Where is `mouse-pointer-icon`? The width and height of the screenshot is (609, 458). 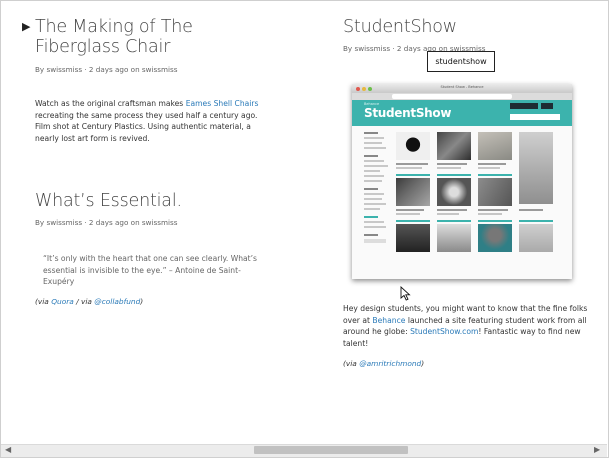
mouse-pointer-icon is located at coordinates (405, 293).